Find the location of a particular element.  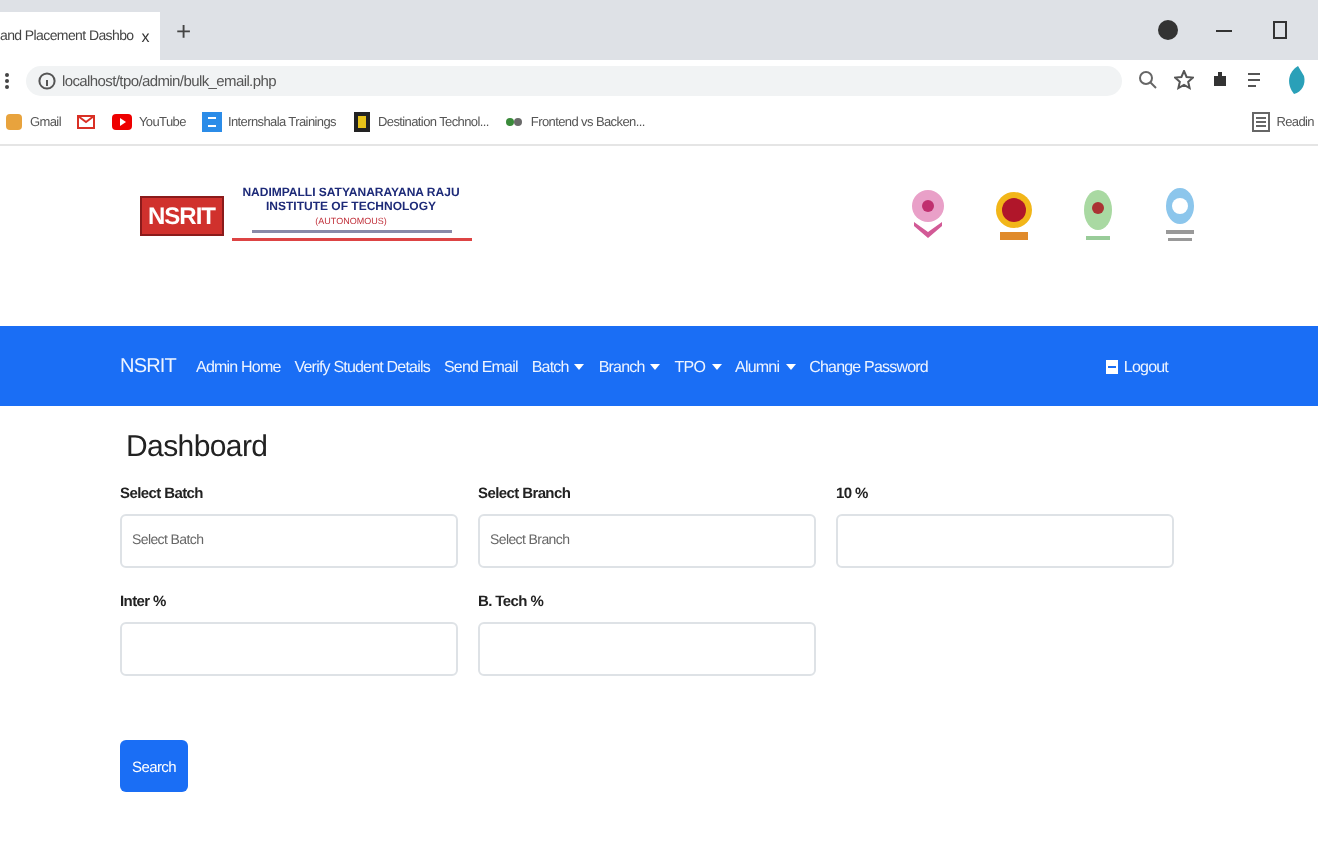

page-title: Dashboard is located at coordinates (198, 447).